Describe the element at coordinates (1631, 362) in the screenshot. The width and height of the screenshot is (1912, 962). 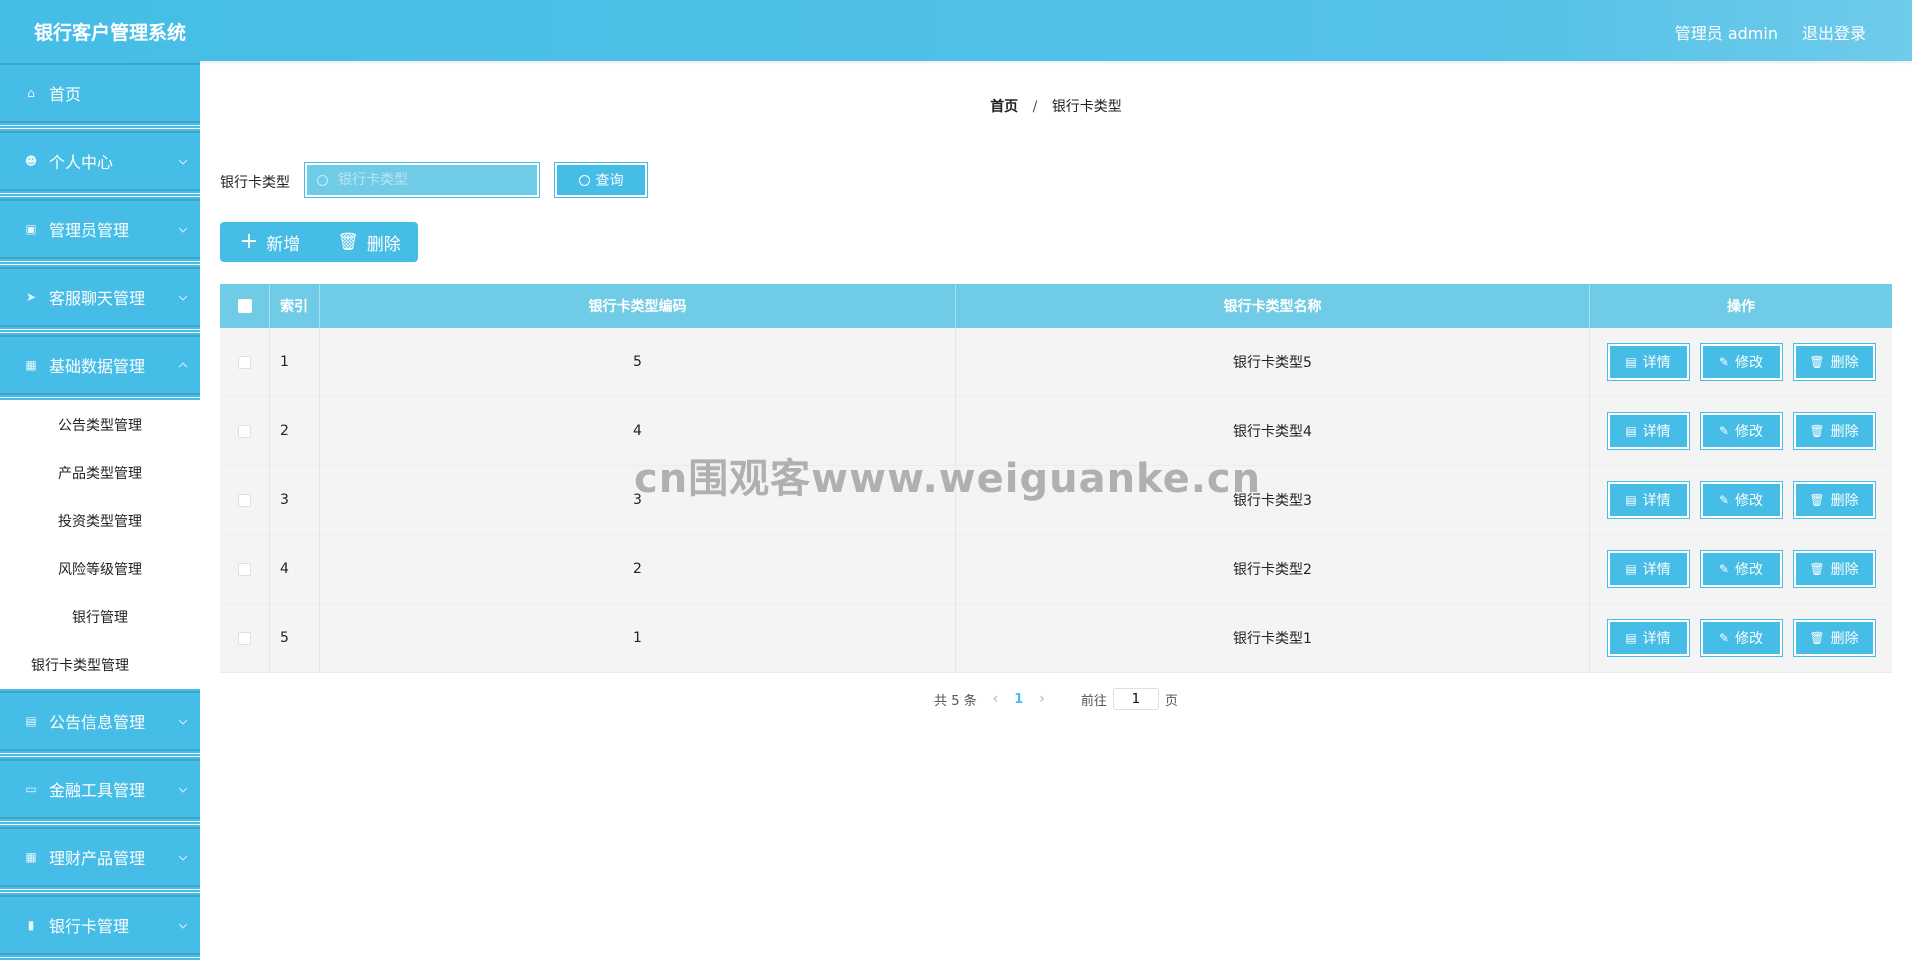
I see `document-icon: ▤` at that location.